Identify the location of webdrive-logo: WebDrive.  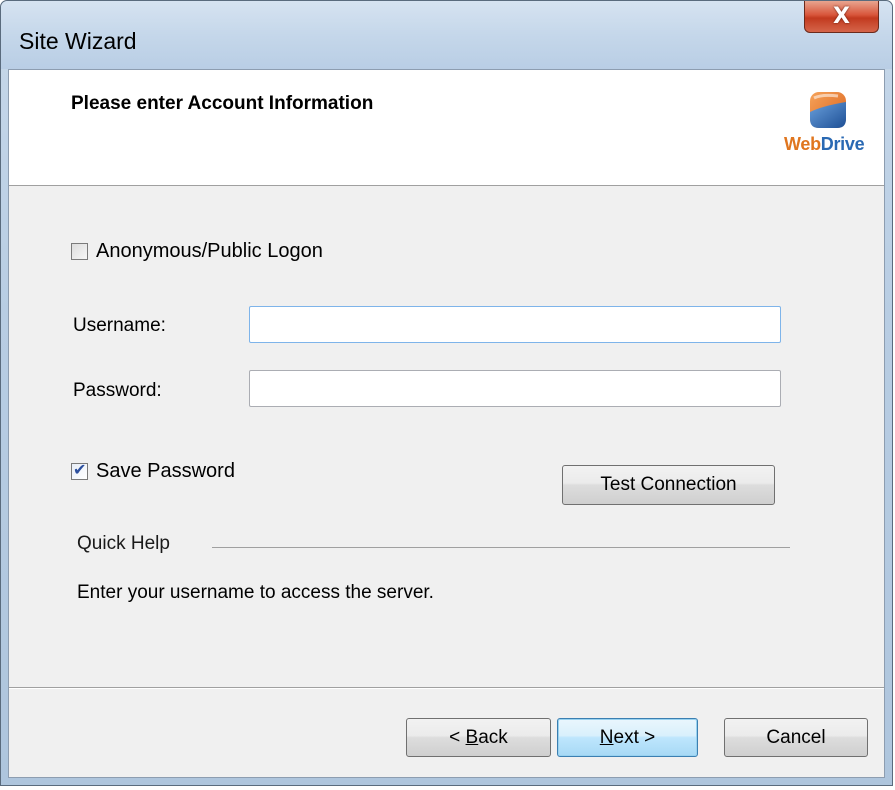
(829, 126).